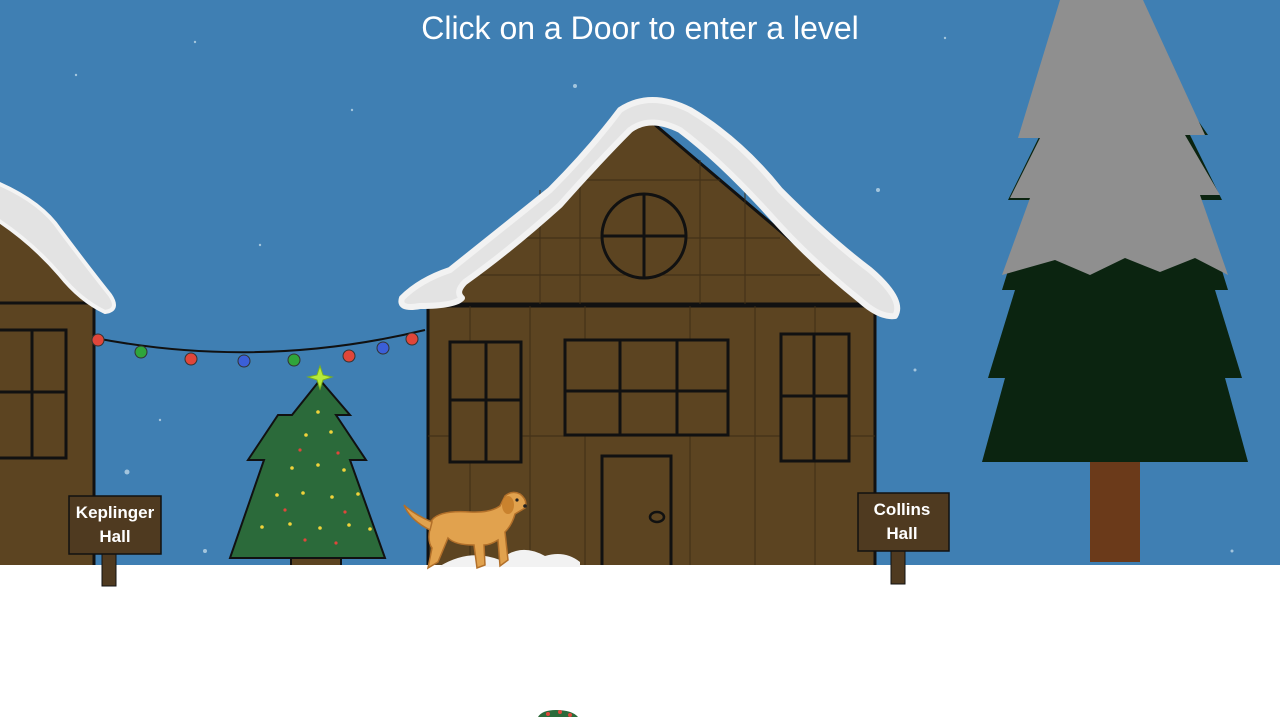 This screenshot has width=1280, height=717. What do you see at coordinates (815, 397) in the screenshot?
I see `main-house-right-window` at bounding box center [815, 397].